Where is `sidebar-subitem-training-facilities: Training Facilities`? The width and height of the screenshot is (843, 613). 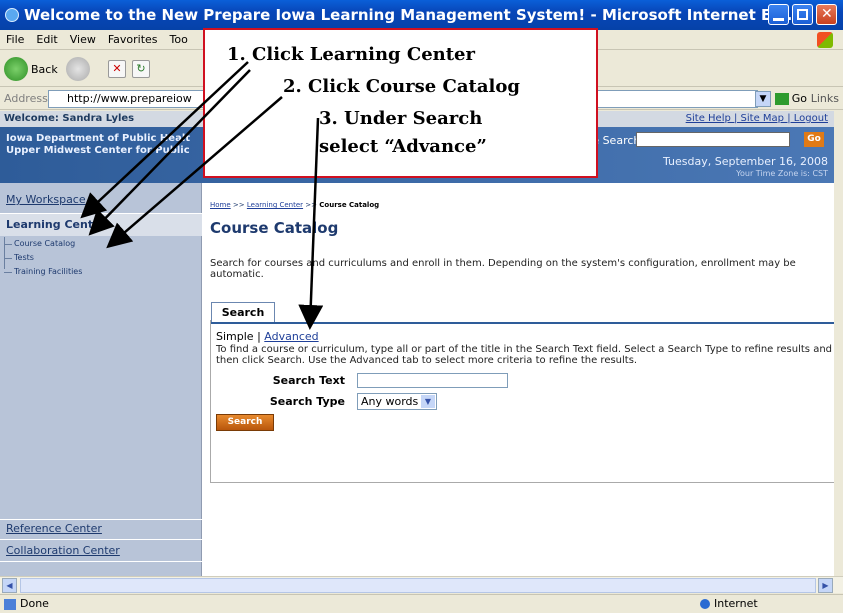 sidebar-subitem-training-facilities: Training Facilities is located at coordinates (42, 271).